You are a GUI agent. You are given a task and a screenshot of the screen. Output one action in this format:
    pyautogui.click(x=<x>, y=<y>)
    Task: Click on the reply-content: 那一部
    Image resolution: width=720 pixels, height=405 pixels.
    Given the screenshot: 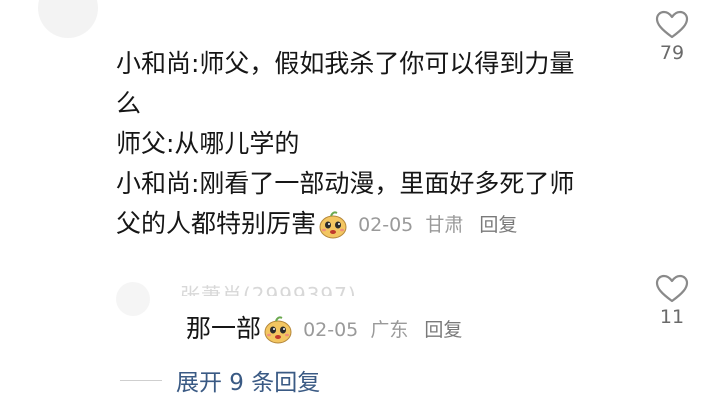 What is the action you would take?
    pyautogui.click(x=224, y=328)
    